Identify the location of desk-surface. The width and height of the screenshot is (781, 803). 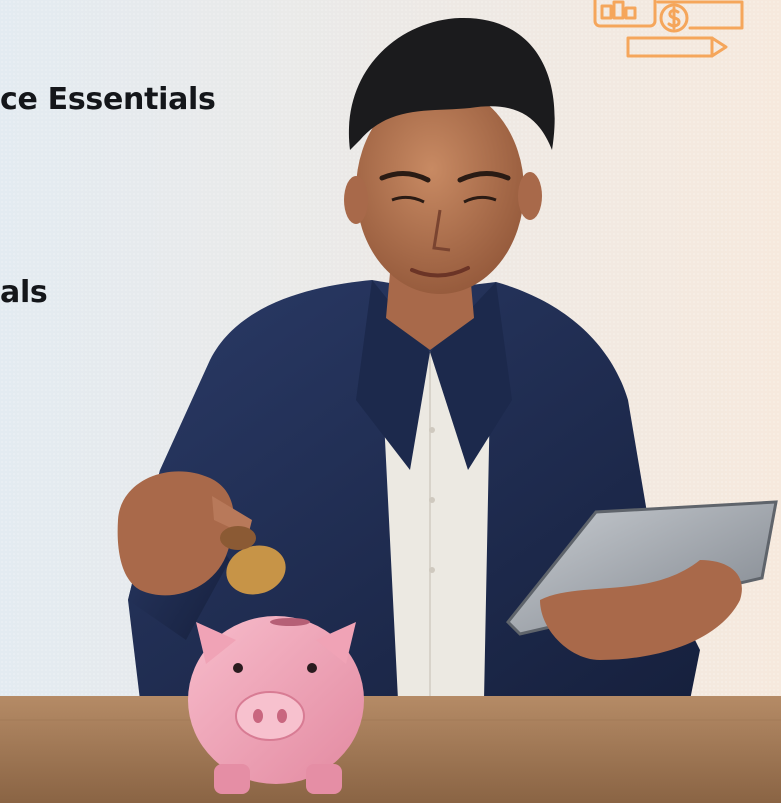
(390, 749).